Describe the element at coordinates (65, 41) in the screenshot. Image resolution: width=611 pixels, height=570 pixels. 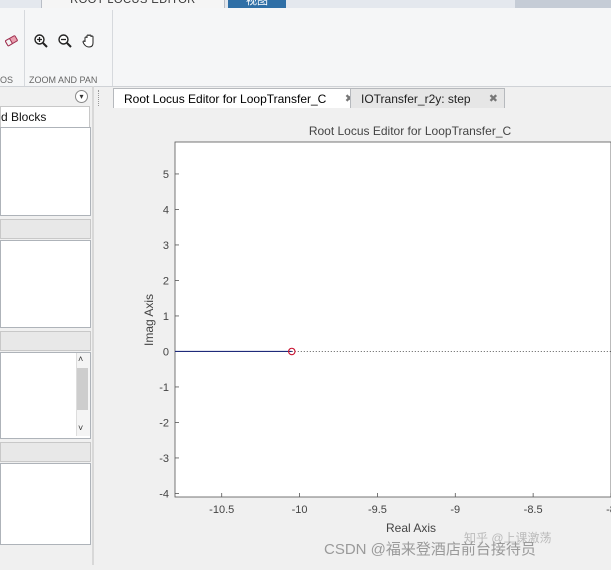
I see `zoom-out-icon` at that location.